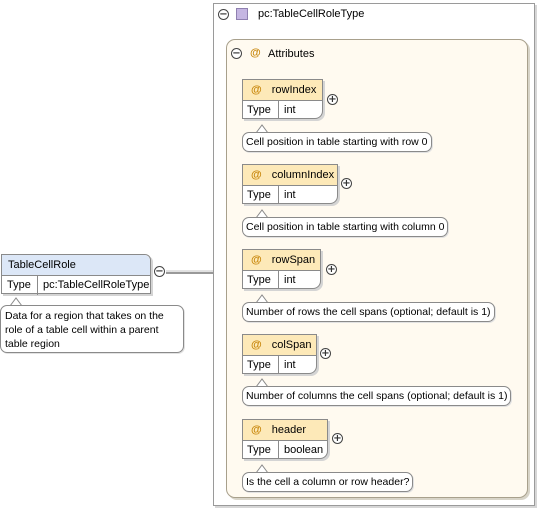 This screenshot has width=538, height=510. What do you see at coordinates (236, 53) in the screenshot?
I see `collapse-attributes-toggle: −` at bounding box center [236, 53].